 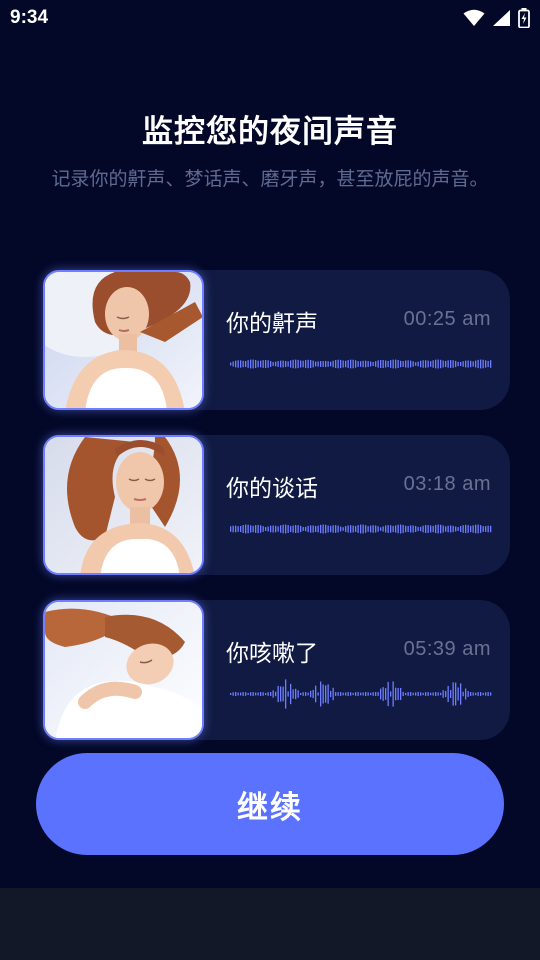 What do you see at coordinates (123, 670) in the screenshot?
I see `sleeping-woman-photo` at bounding box center [123, 670].